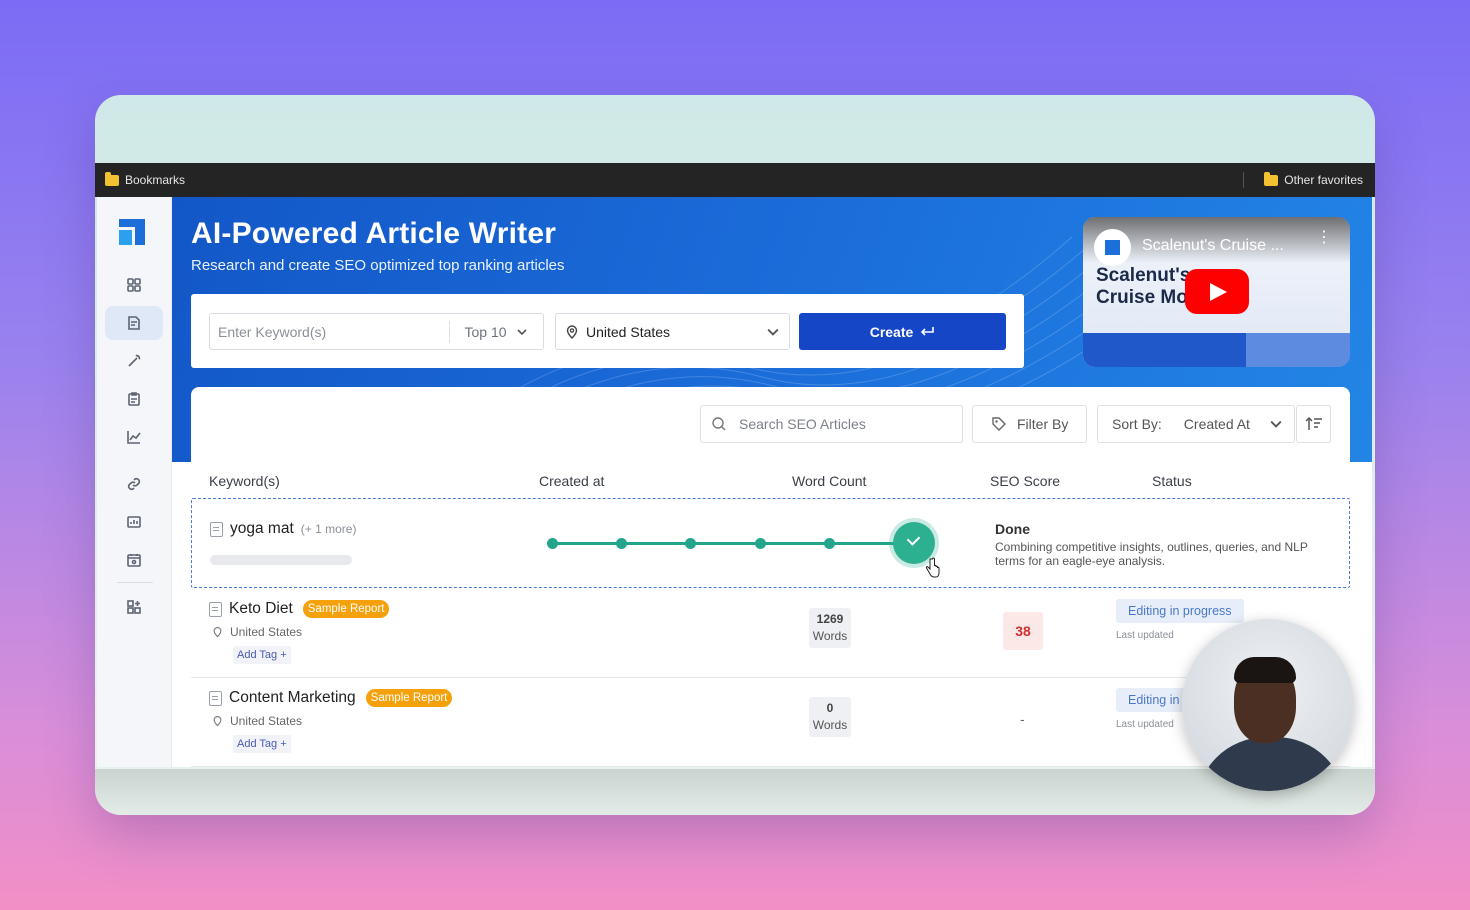  Describe the element at coordinates (999, 424) in the screenshot. I see `tag-icon` at that location.